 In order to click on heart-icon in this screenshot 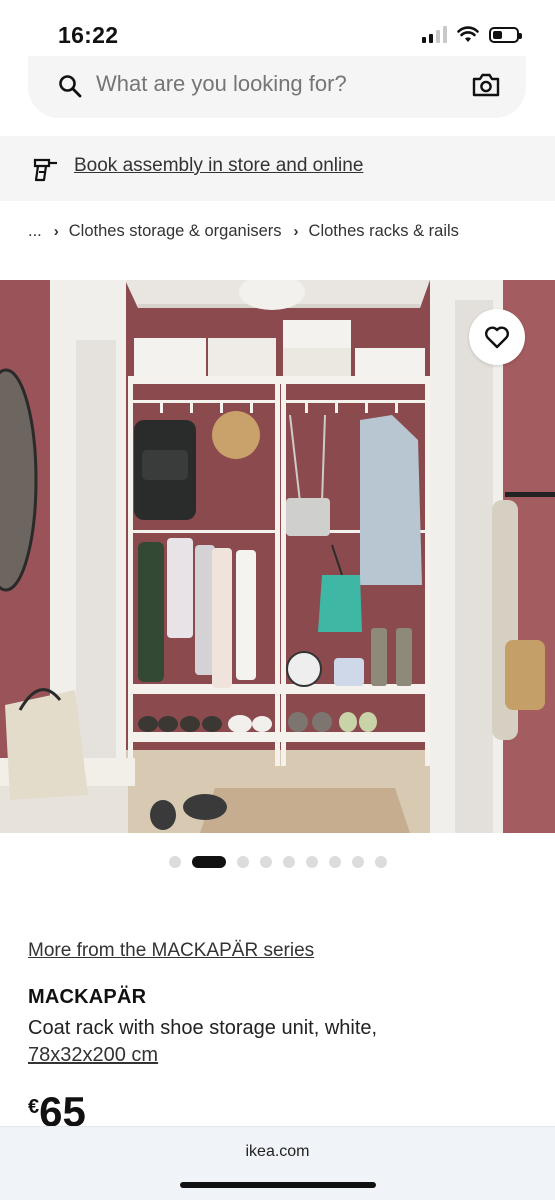, I will do `click(497, 337)`.